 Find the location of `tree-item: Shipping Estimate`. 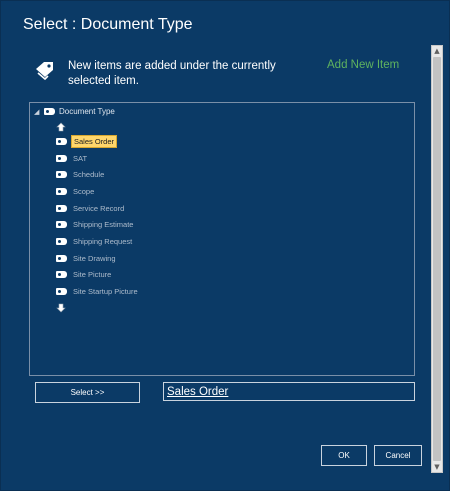

tree-item: Shipping Estimate is located at coordinates (98, 224).